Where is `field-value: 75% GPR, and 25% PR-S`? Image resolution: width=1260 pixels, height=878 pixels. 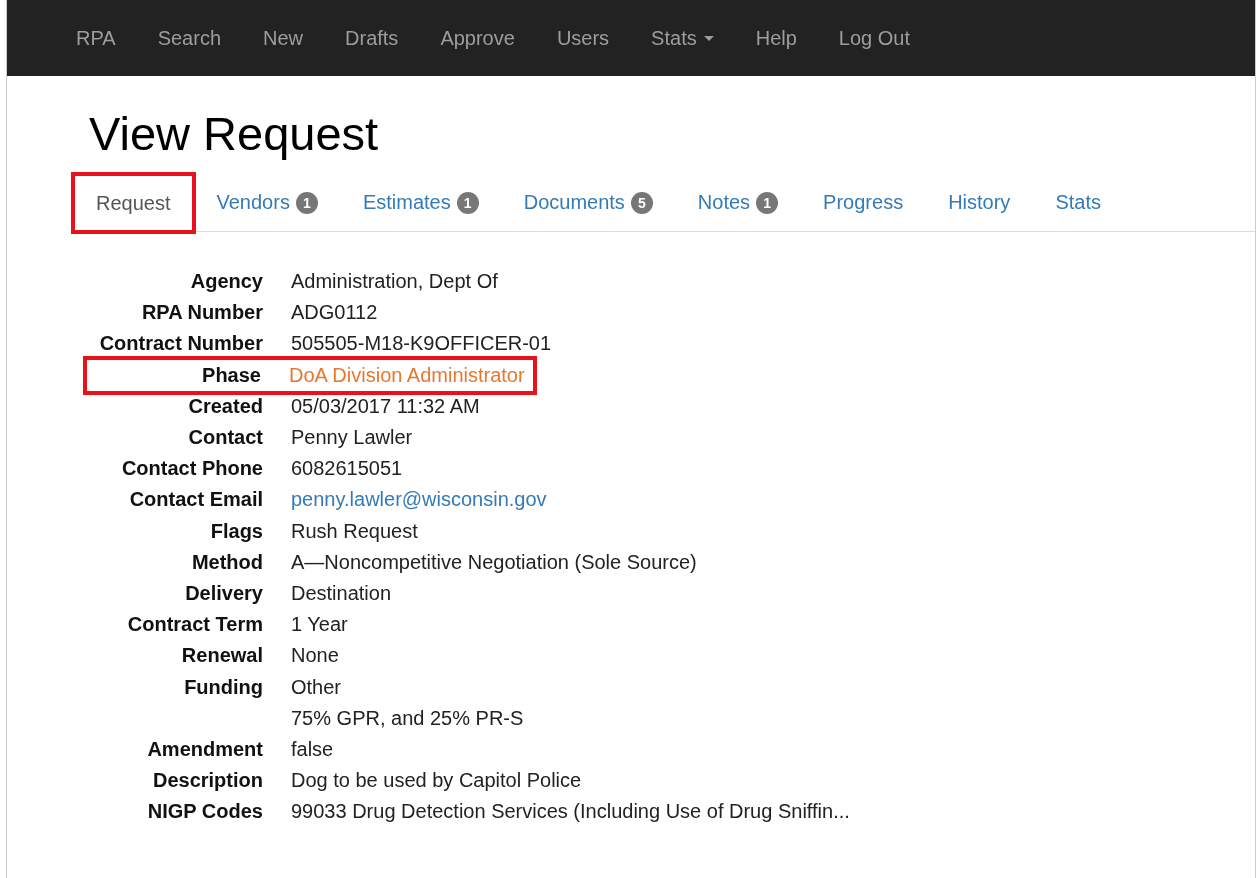
field-value: 75% GPR, and 25% PR-S is located at coordinates (407, 718).